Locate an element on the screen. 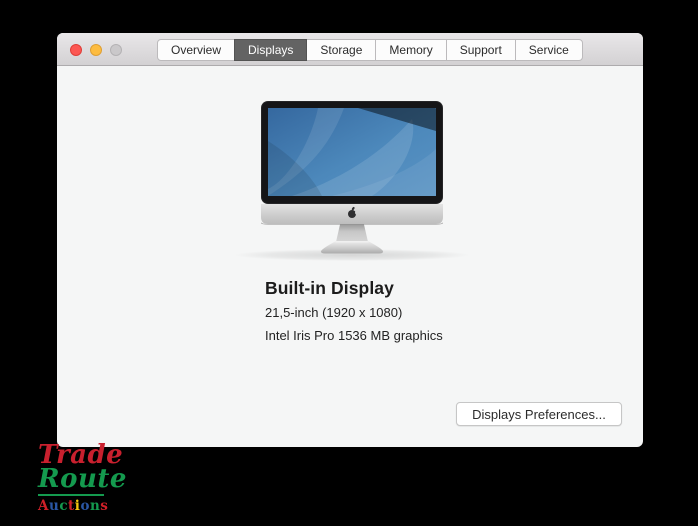 The width and height of the screenshot is (698, 526). tab-service: Service is located at coordinates (548, 50).